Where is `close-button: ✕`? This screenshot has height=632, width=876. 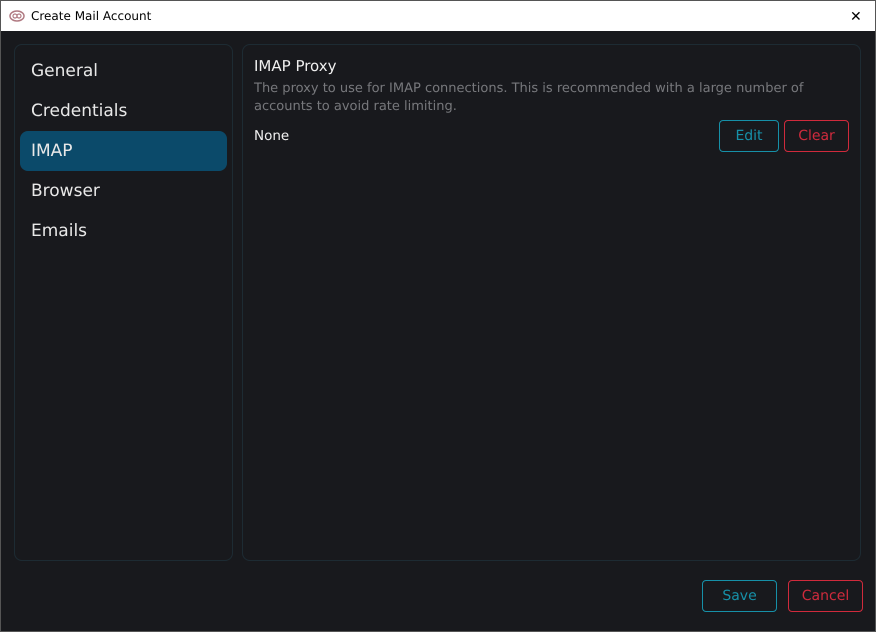 close-button: ✕ is located at coordinates (856, 16).